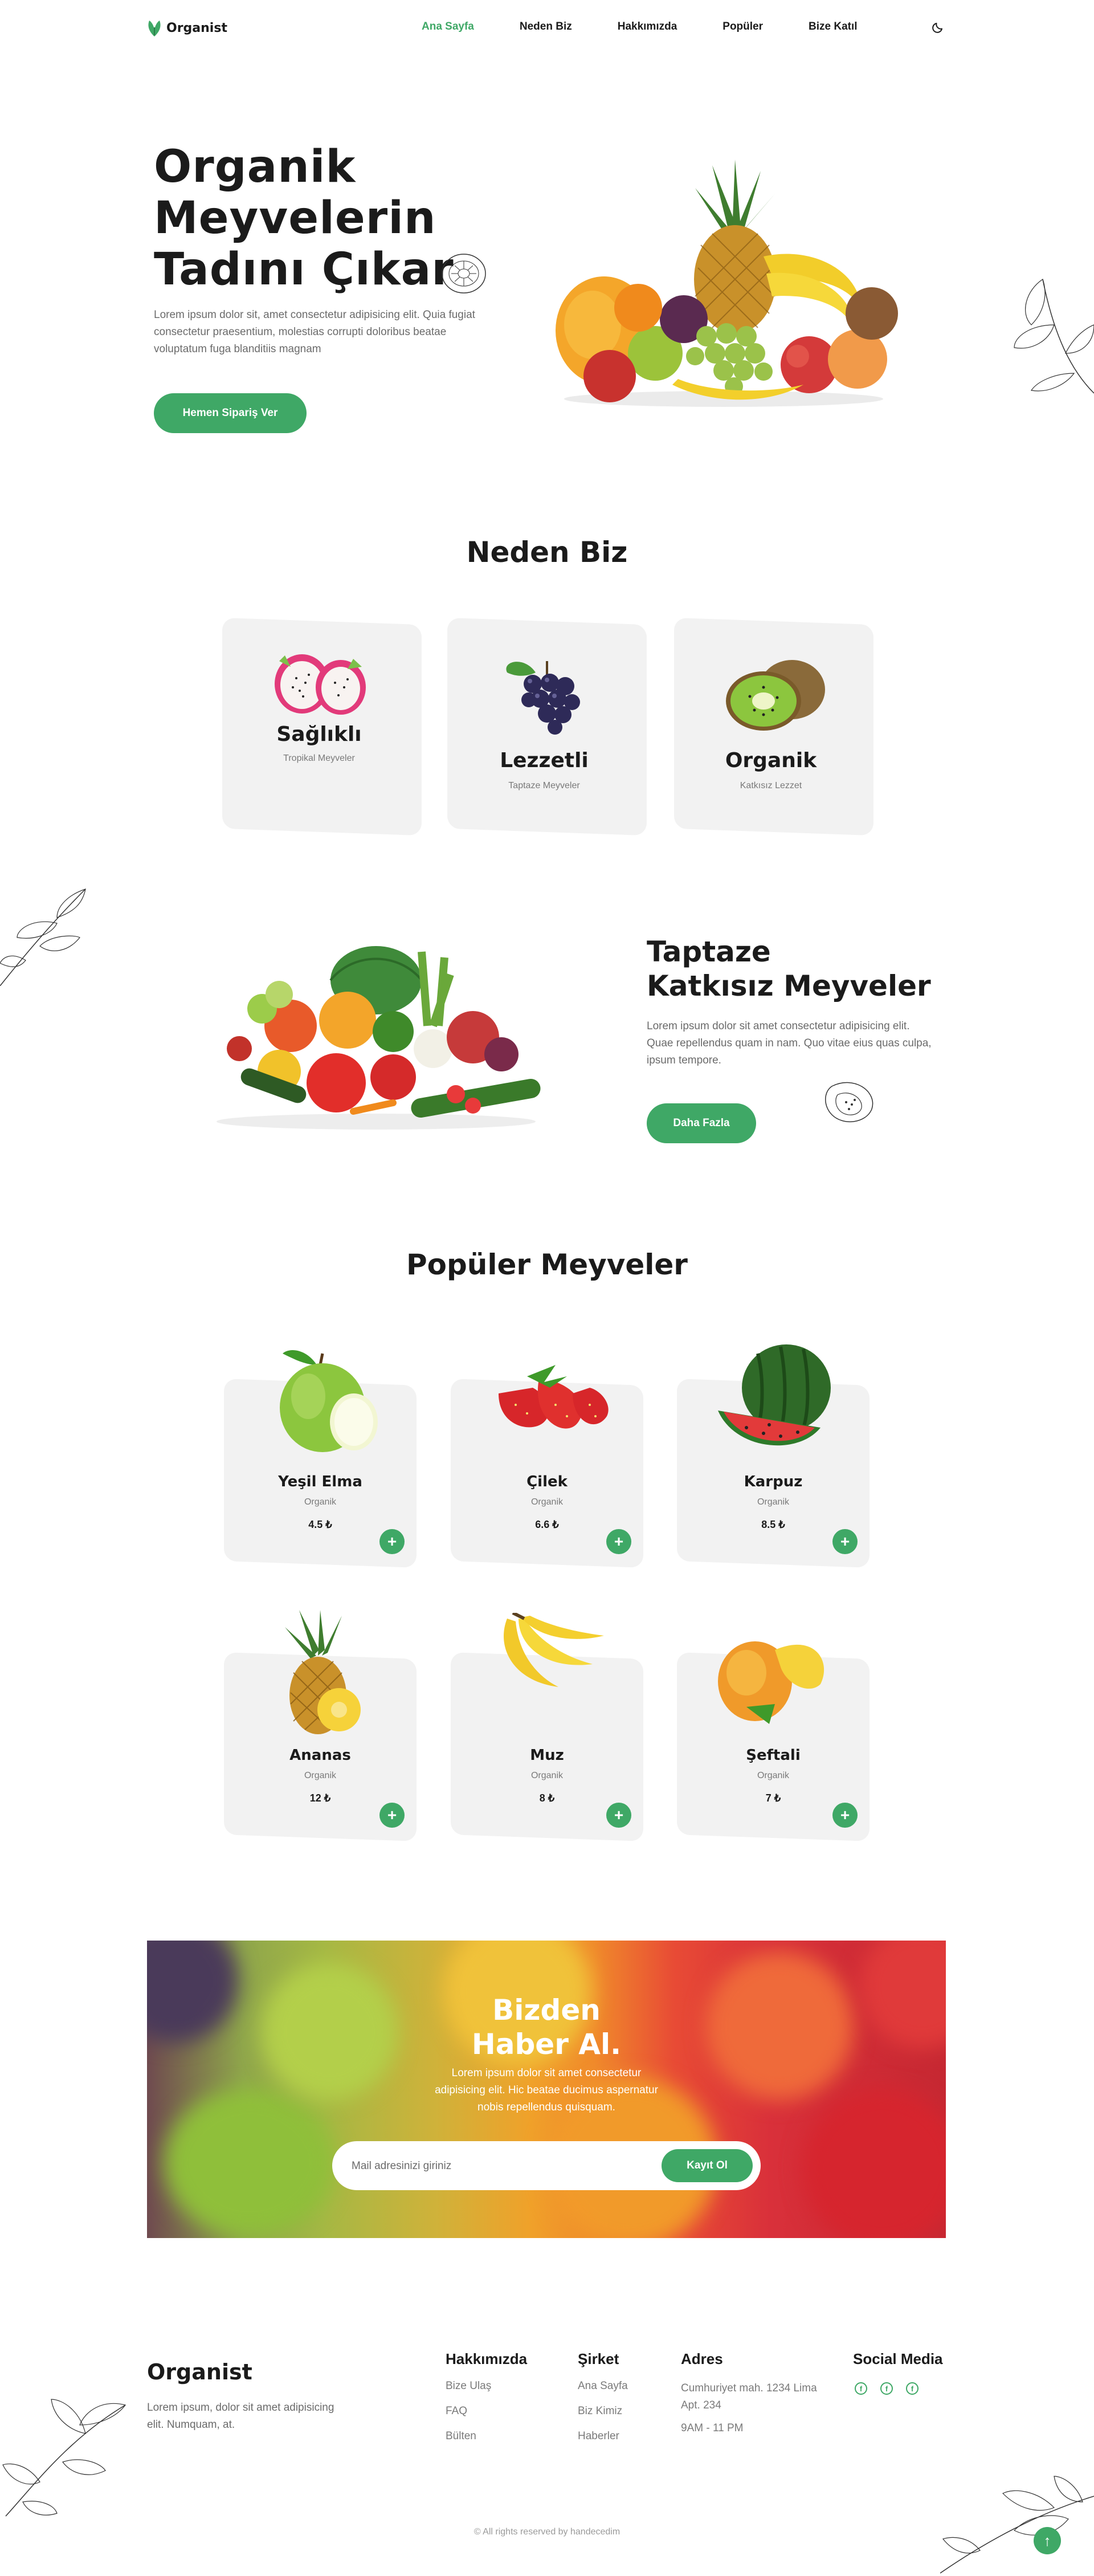 The image size is (1094, 2576). I want to click on kiwi-sketch-icon, so click(464, 274).